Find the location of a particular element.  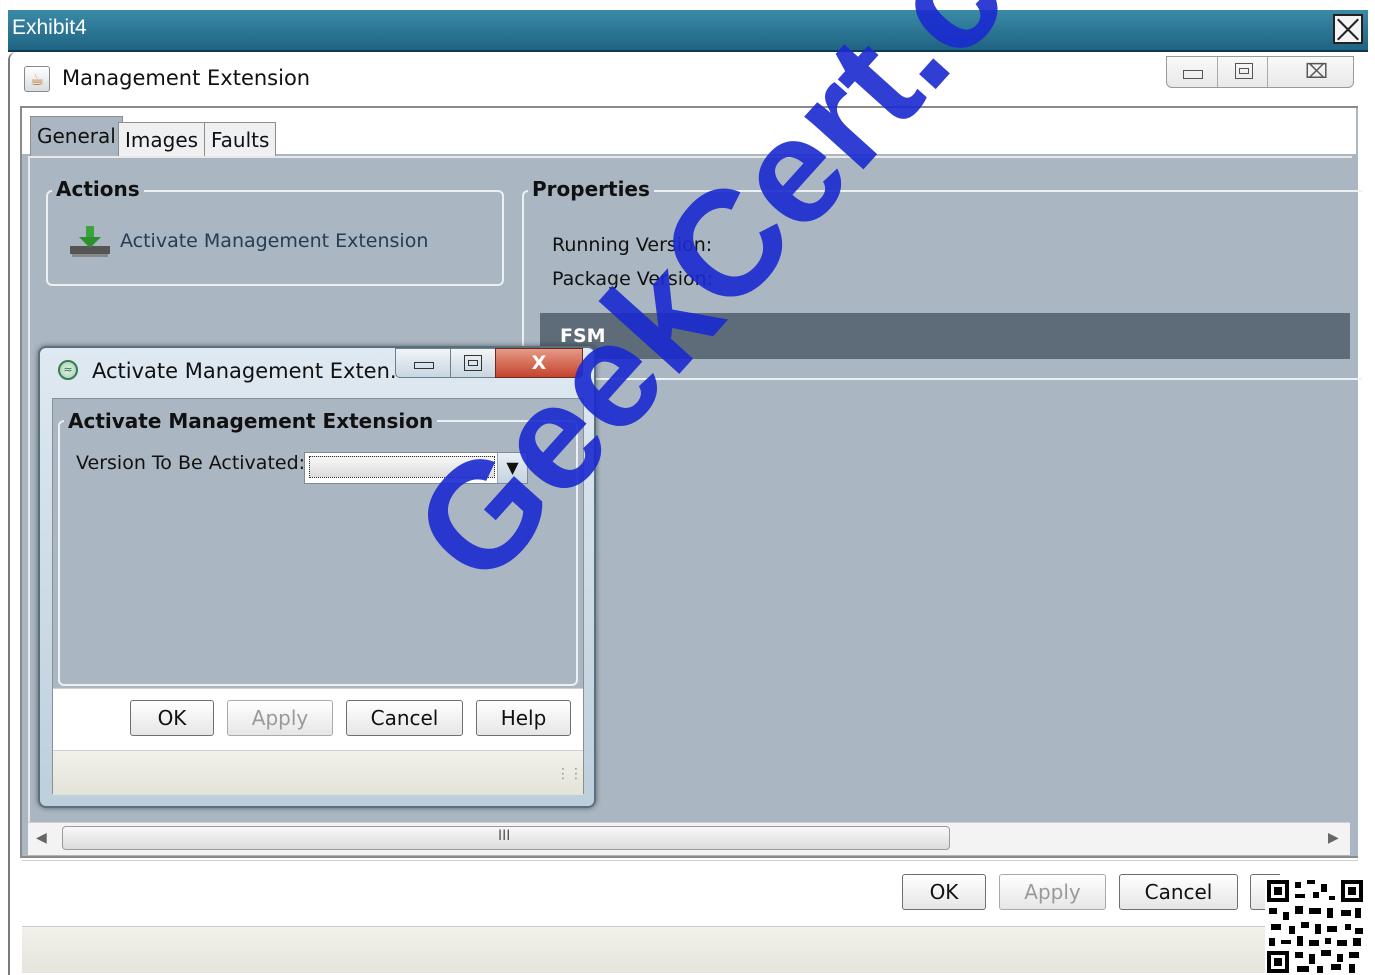

tab-general: General is located at coordinates (76, 136).